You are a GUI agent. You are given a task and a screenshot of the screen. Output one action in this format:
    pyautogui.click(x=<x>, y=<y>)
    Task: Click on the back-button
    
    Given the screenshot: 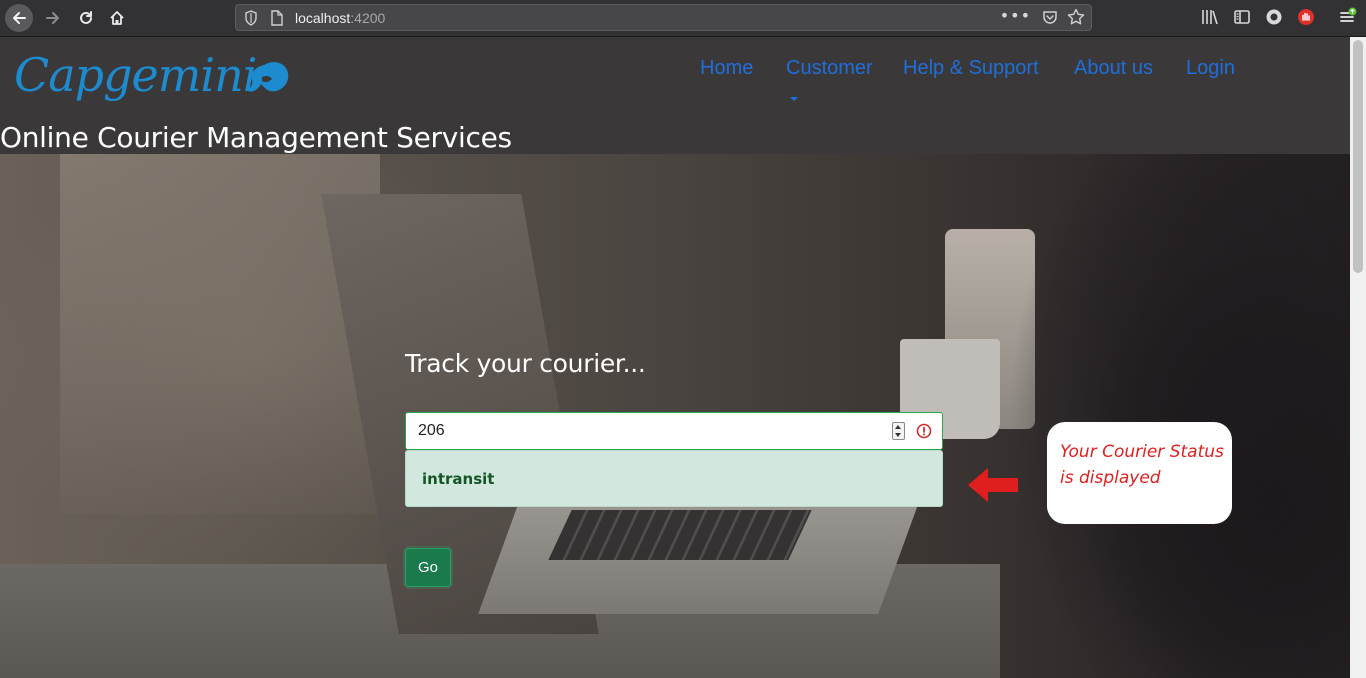 What is the action you would take?
    pyautogui.click(x=19, y=18)
    